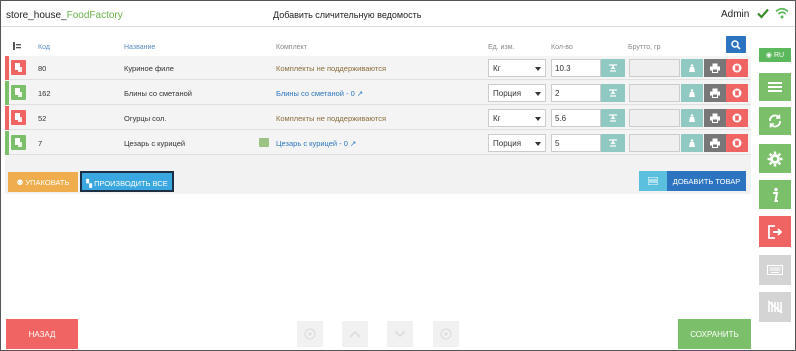 The width and height of the screenshot is (796, 351). I want to click on info-icon, so click(776, 194).